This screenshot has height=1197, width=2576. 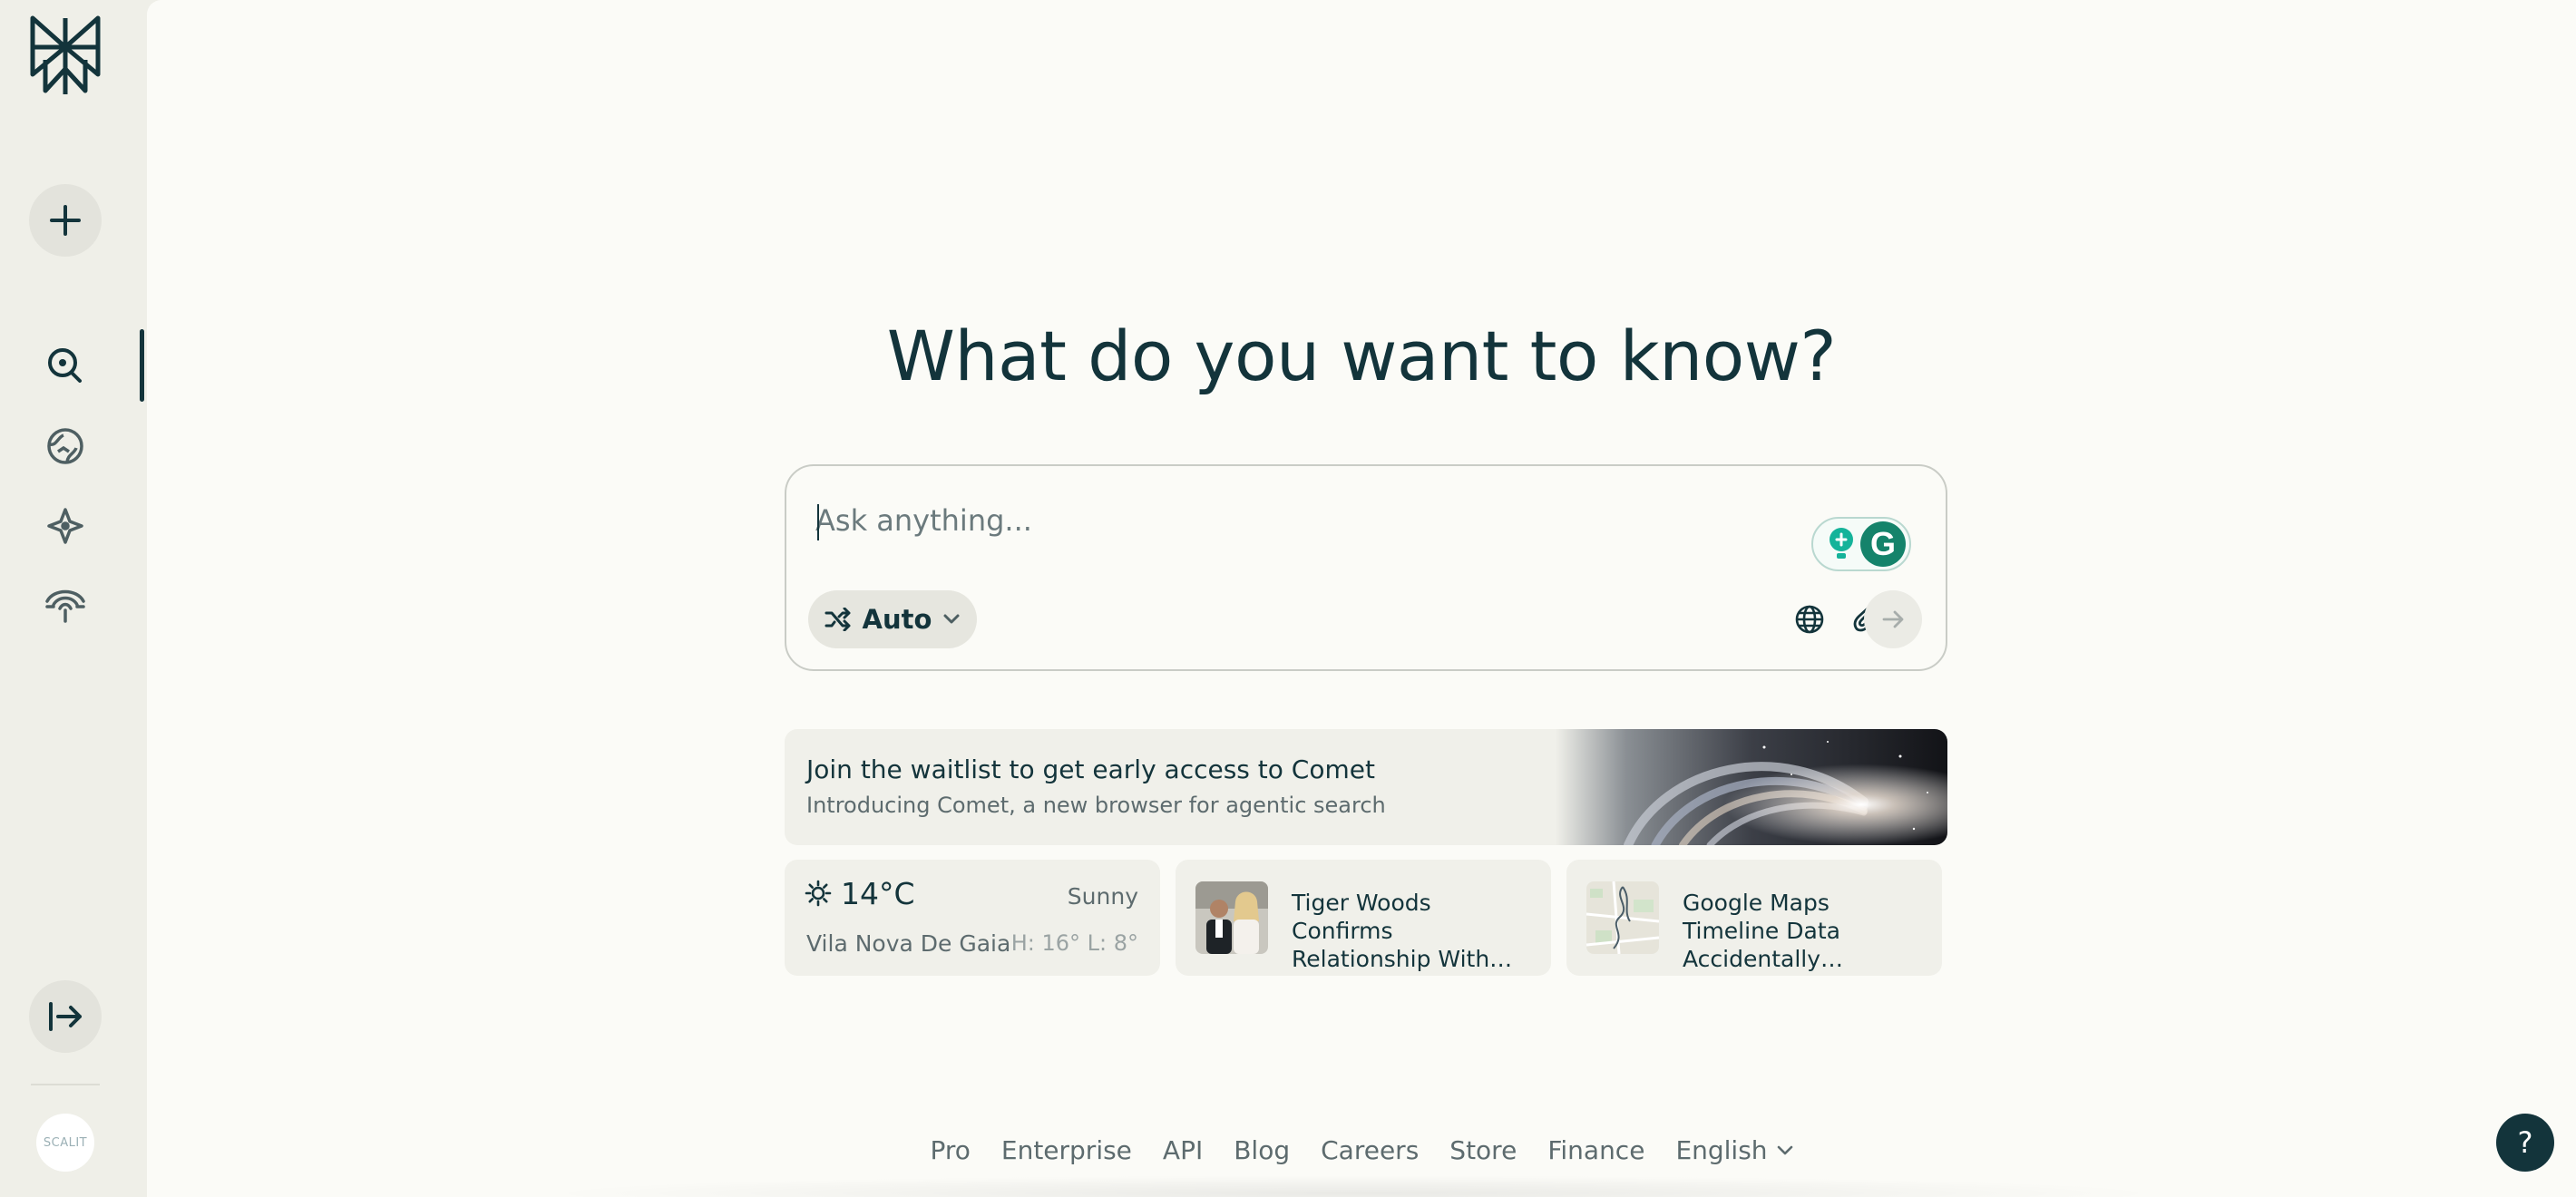 I want to click on signal-icon, so click(x=65, y=606).